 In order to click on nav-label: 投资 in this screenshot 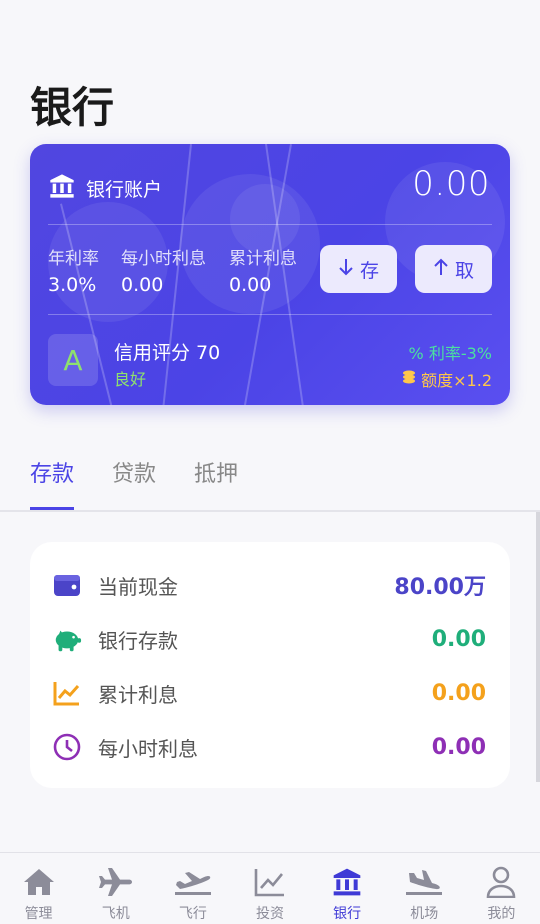, I will do `click(269, 914)`.